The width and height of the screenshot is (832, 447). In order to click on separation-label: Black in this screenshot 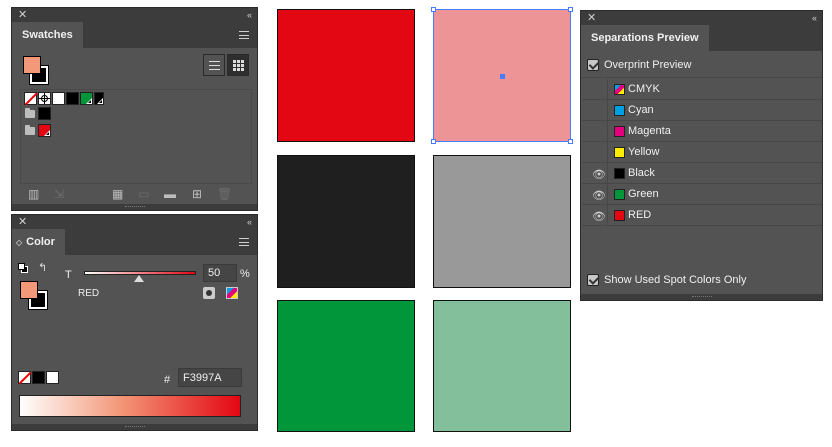, I will do `click(641, 173)`.